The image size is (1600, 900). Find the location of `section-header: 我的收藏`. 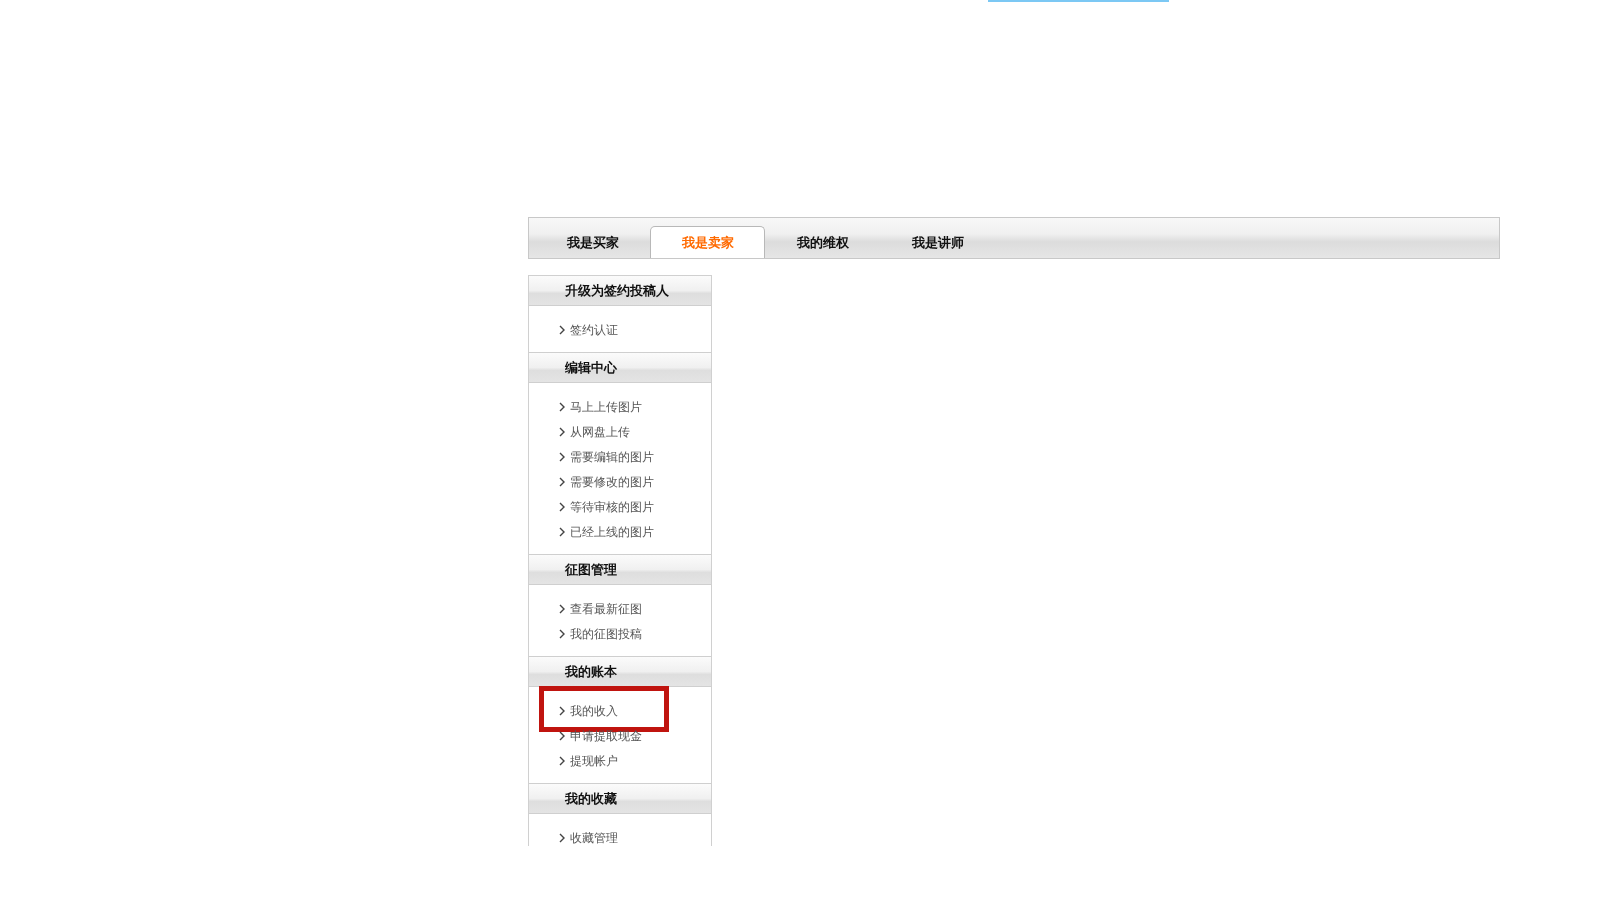

section-header: 我的收藏 is located at coordinates (620, 799).